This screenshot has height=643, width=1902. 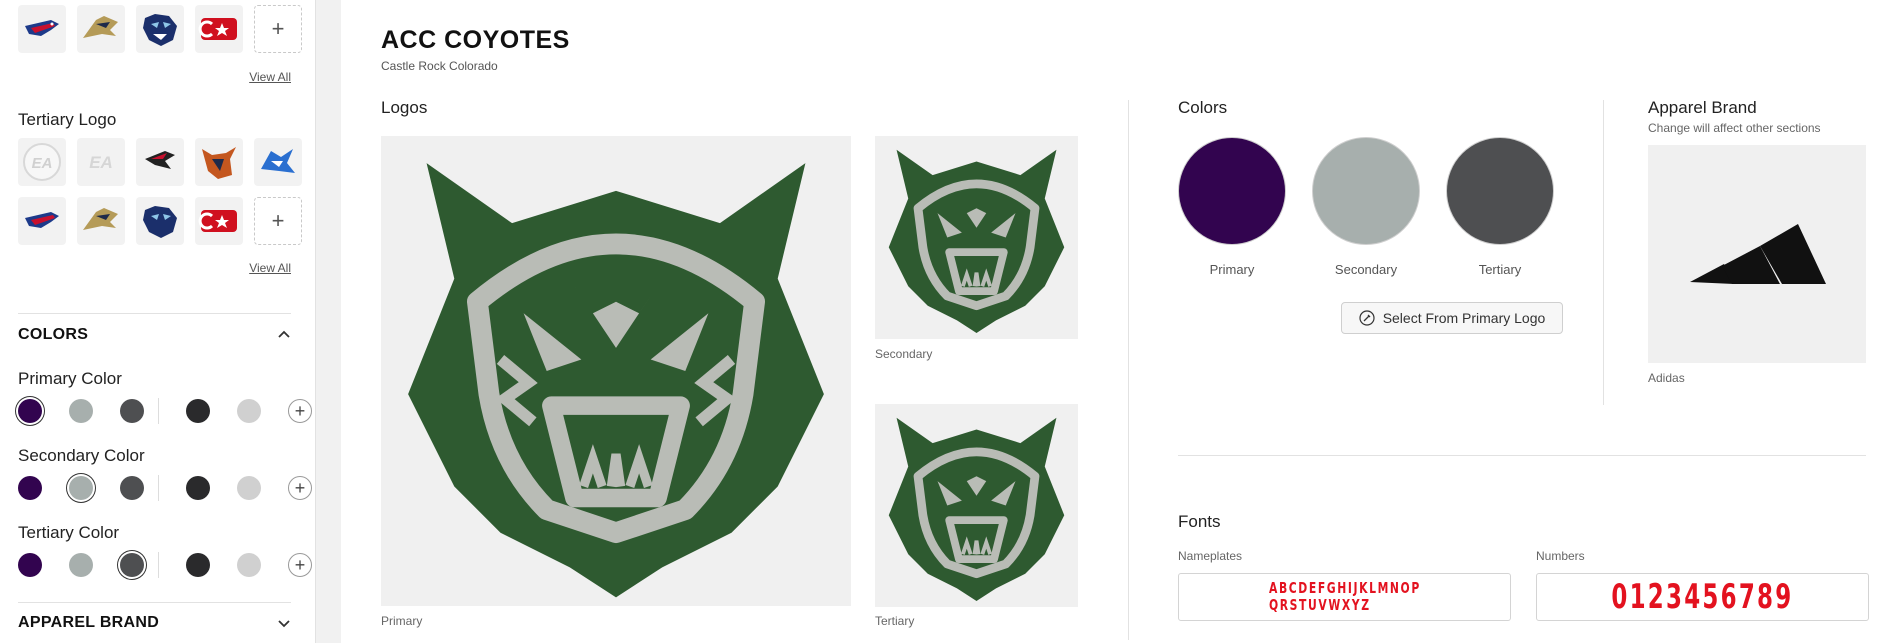 What do you see at coordinates (1702, 107) in the screenshot?
I see `apparel-brand-label: Apparel Brand` at bounding box center [1702, 107].